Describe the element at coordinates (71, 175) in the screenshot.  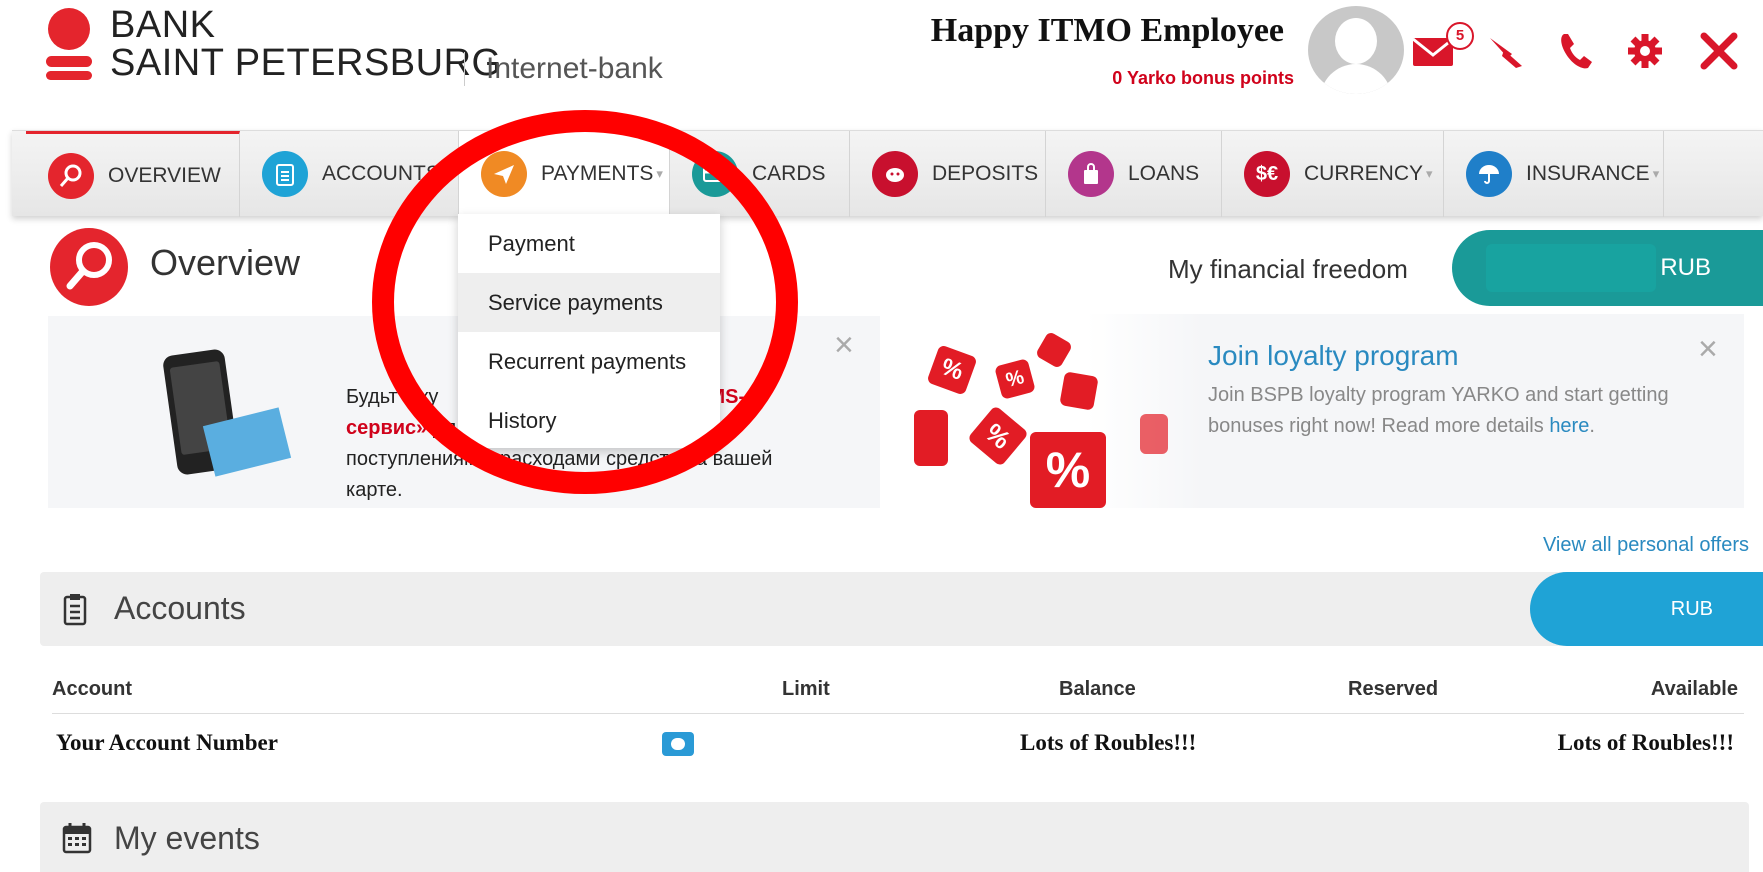
I see `magnifier-icon` at that location.